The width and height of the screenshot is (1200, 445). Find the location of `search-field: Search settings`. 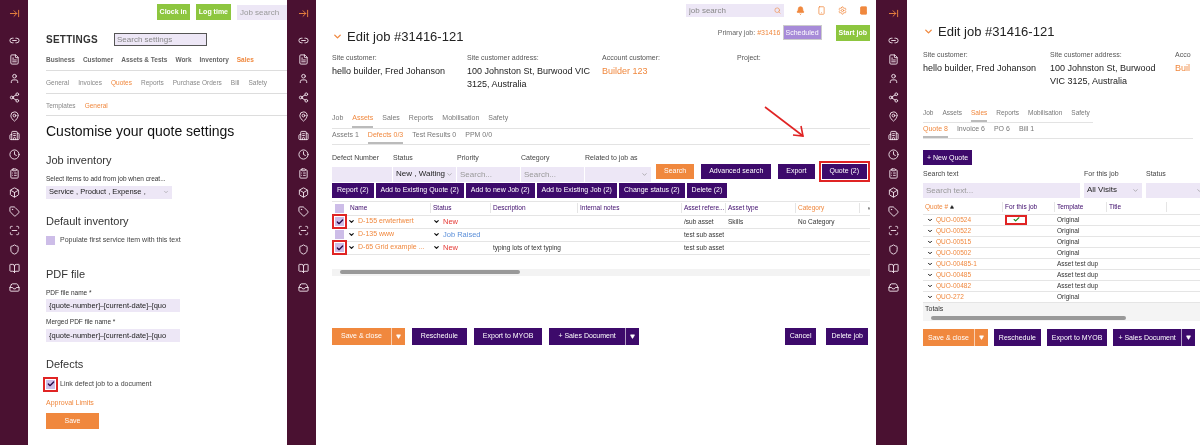

search-field: Search settings is located at coordinates (160, 39).